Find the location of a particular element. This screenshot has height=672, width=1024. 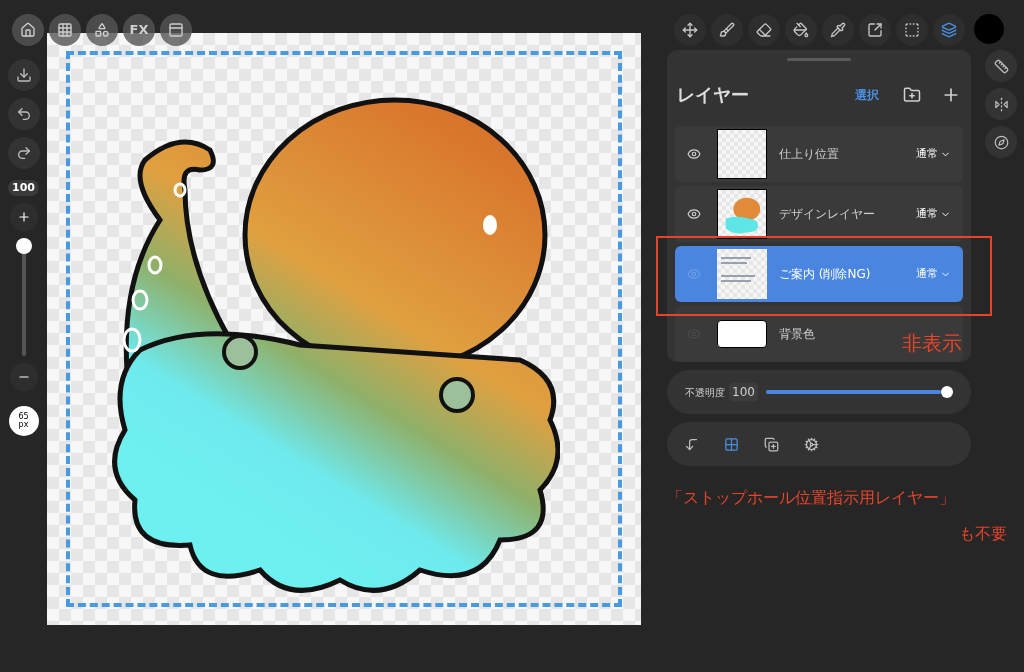

grid-button is located at coordinates (65, 30).